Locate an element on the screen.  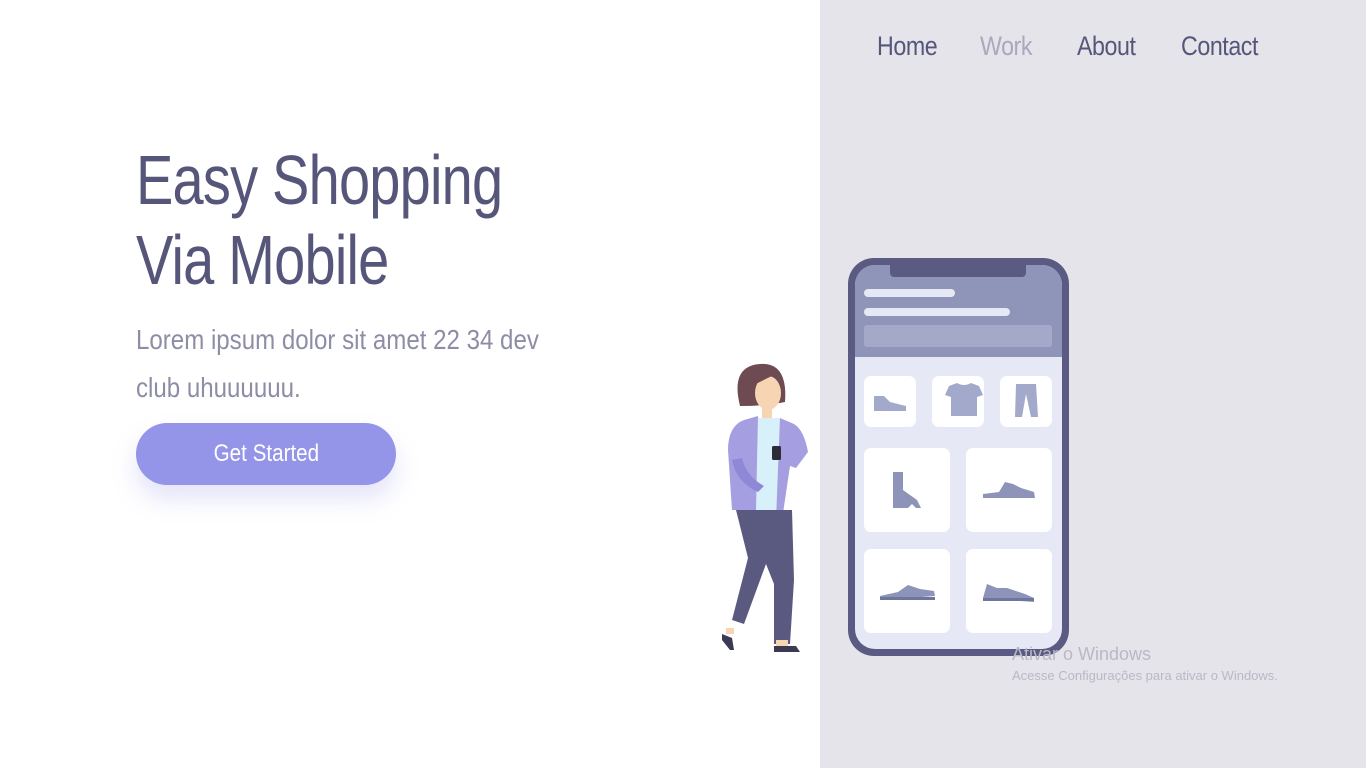
get-started-label: Get Started is located at coordinates (266, 453).